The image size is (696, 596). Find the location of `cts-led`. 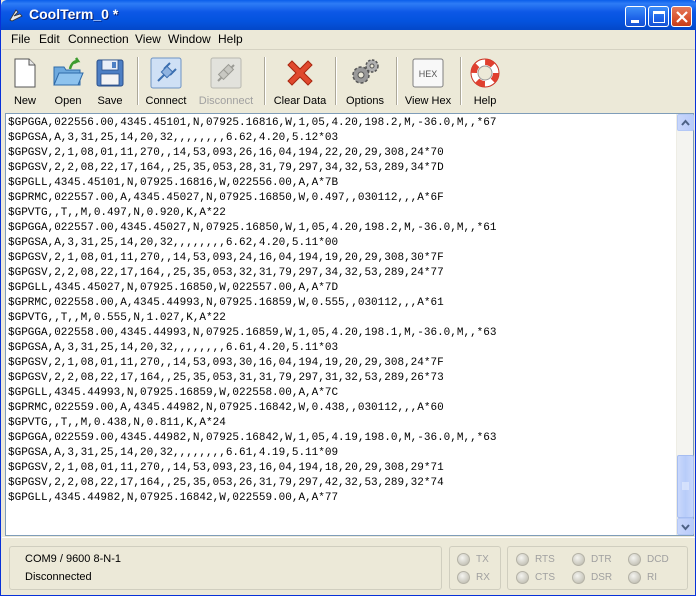

cts-led is located at coordinates (522, 577).